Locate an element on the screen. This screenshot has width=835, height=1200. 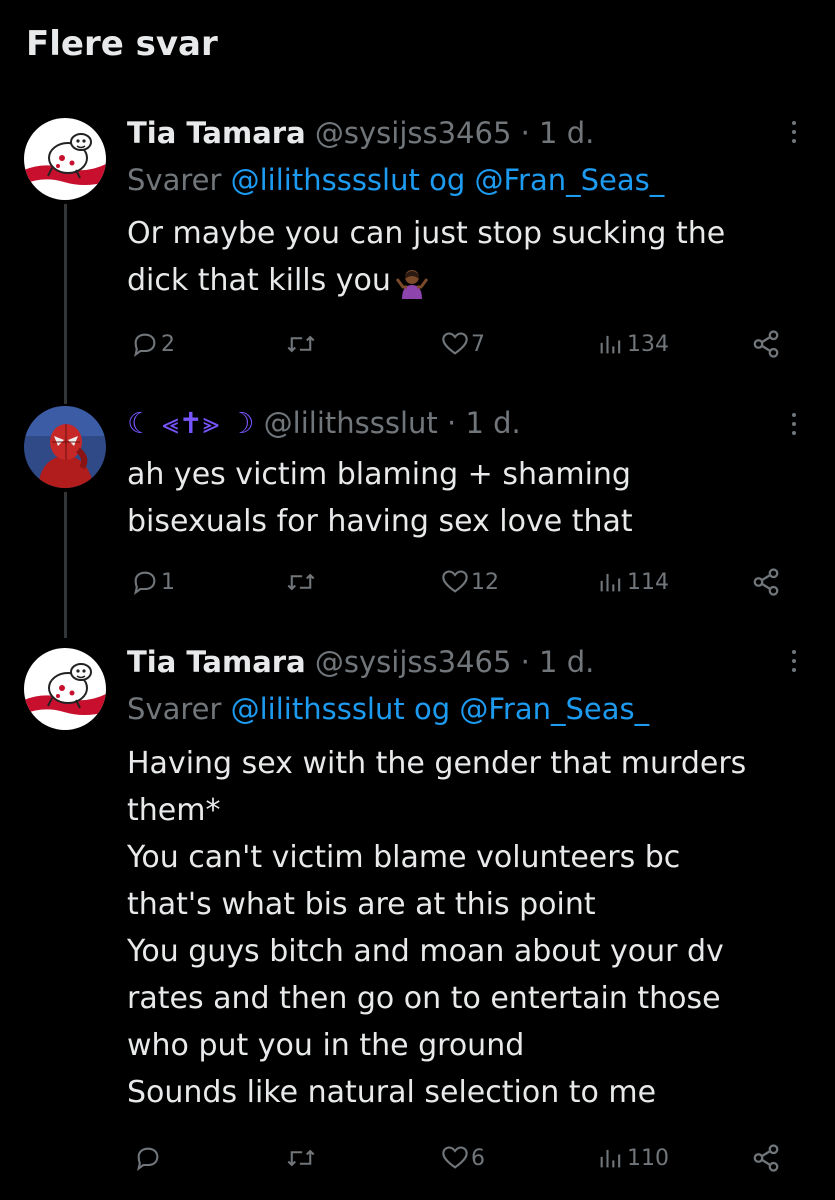
post-text-line: Sounds like natural selection to me is located at coordinates (392, 1092).